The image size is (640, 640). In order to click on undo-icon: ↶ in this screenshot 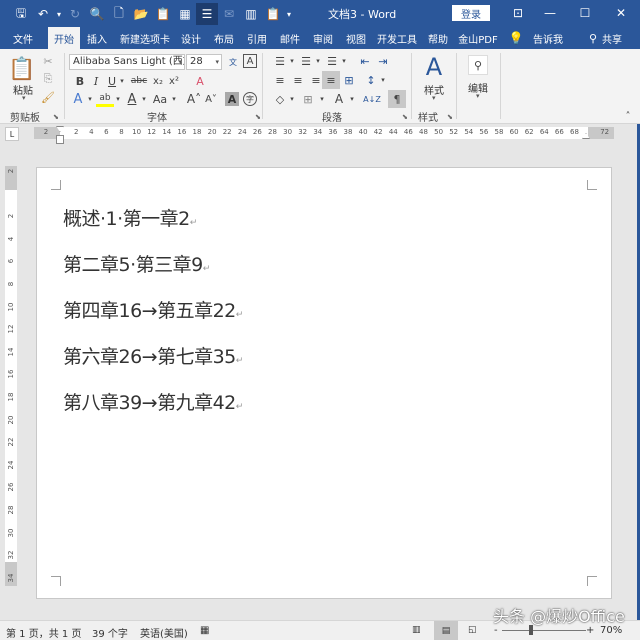, I will do `click(43, 14)`.